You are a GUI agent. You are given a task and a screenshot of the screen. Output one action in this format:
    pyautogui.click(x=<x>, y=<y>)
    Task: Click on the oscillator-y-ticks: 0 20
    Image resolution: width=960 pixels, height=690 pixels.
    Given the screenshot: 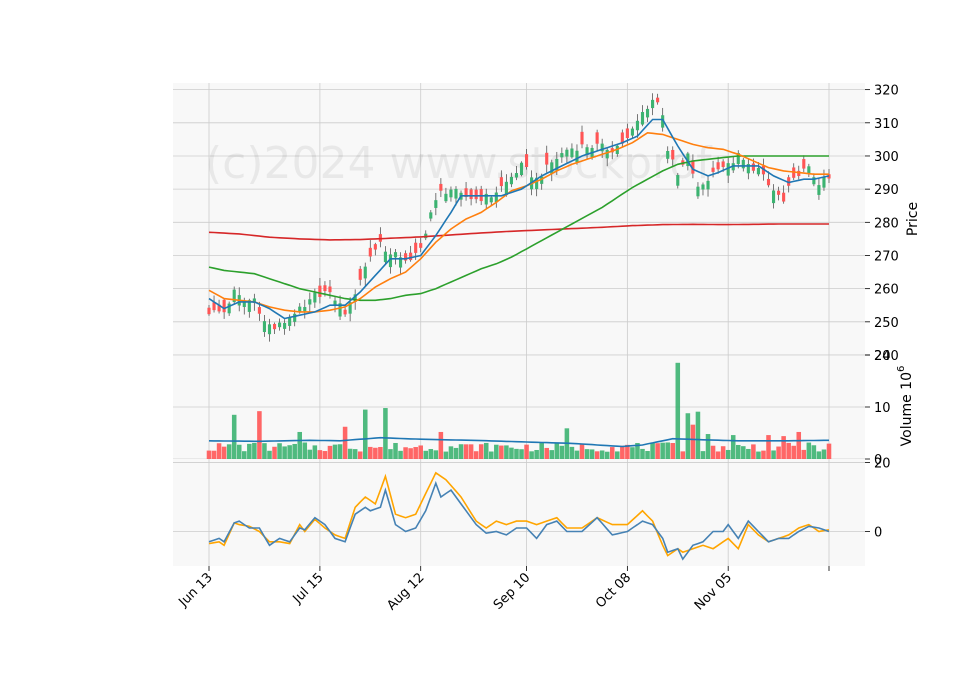 What is the action you would take?
    pyautogui.click(x=878, y=498)
    